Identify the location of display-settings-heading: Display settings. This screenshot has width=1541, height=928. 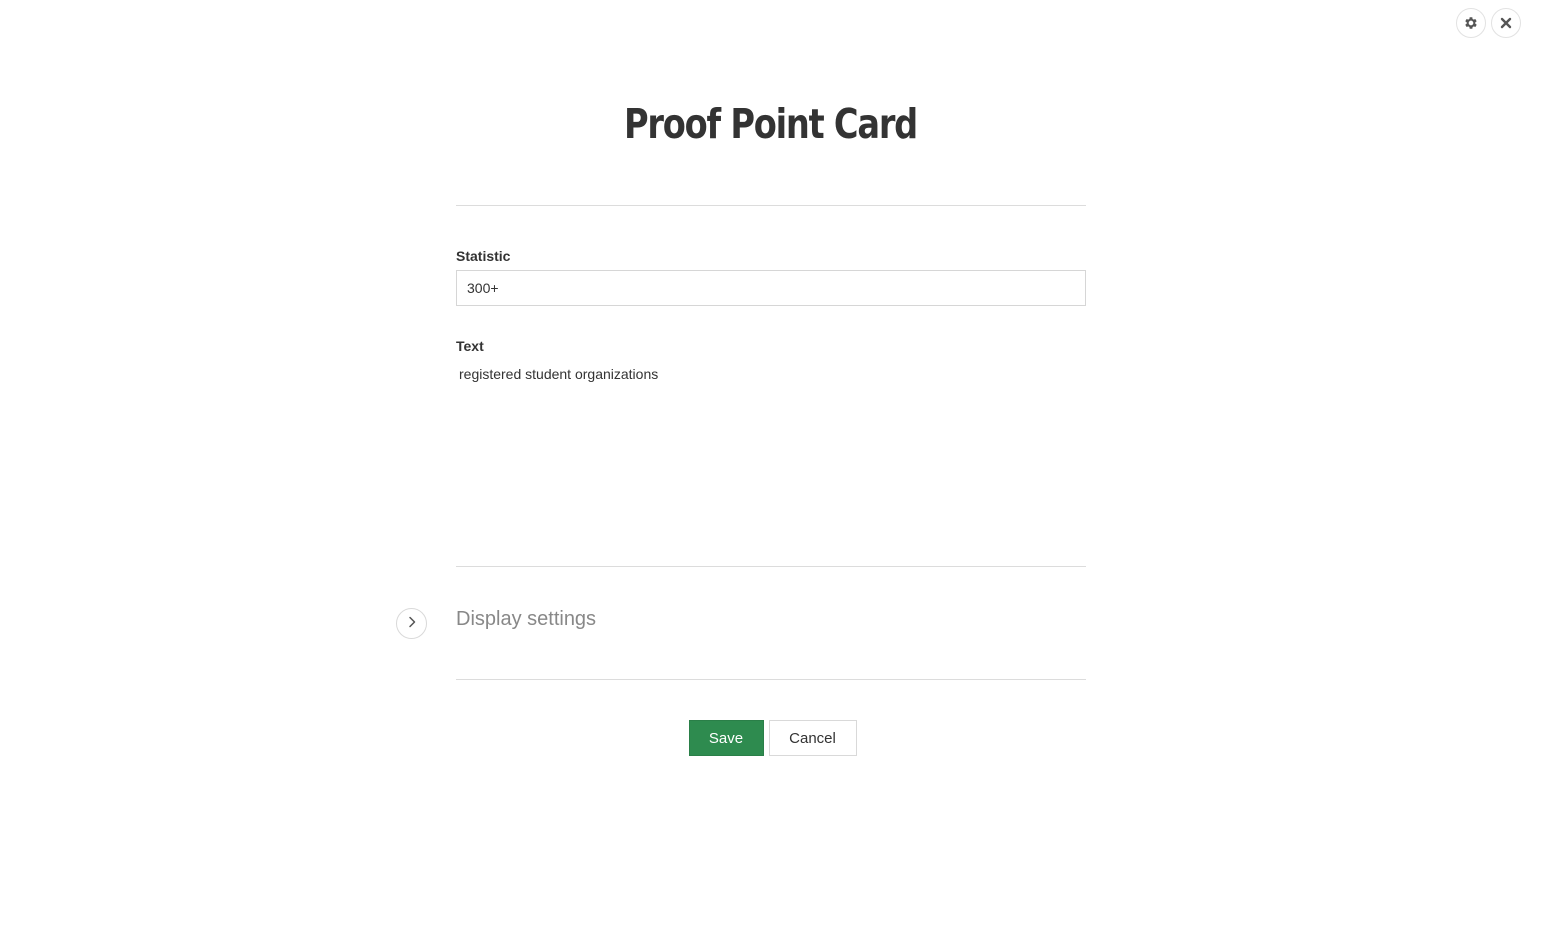
(526, 619).